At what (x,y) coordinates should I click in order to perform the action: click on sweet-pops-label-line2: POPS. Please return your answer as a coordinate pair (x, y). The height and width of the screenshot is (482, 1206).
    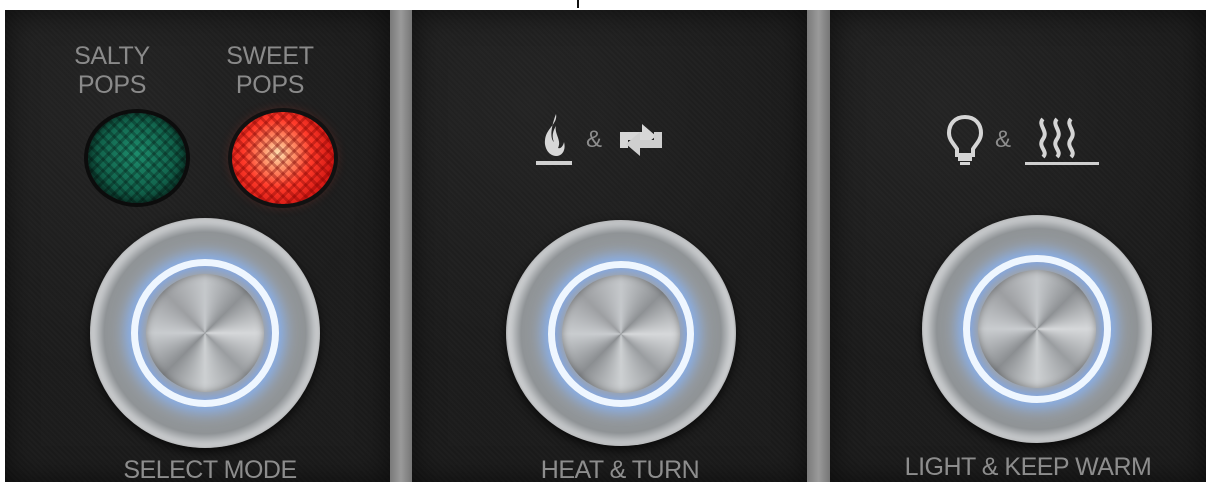
    Looking at the image, I should click on (270, 85).